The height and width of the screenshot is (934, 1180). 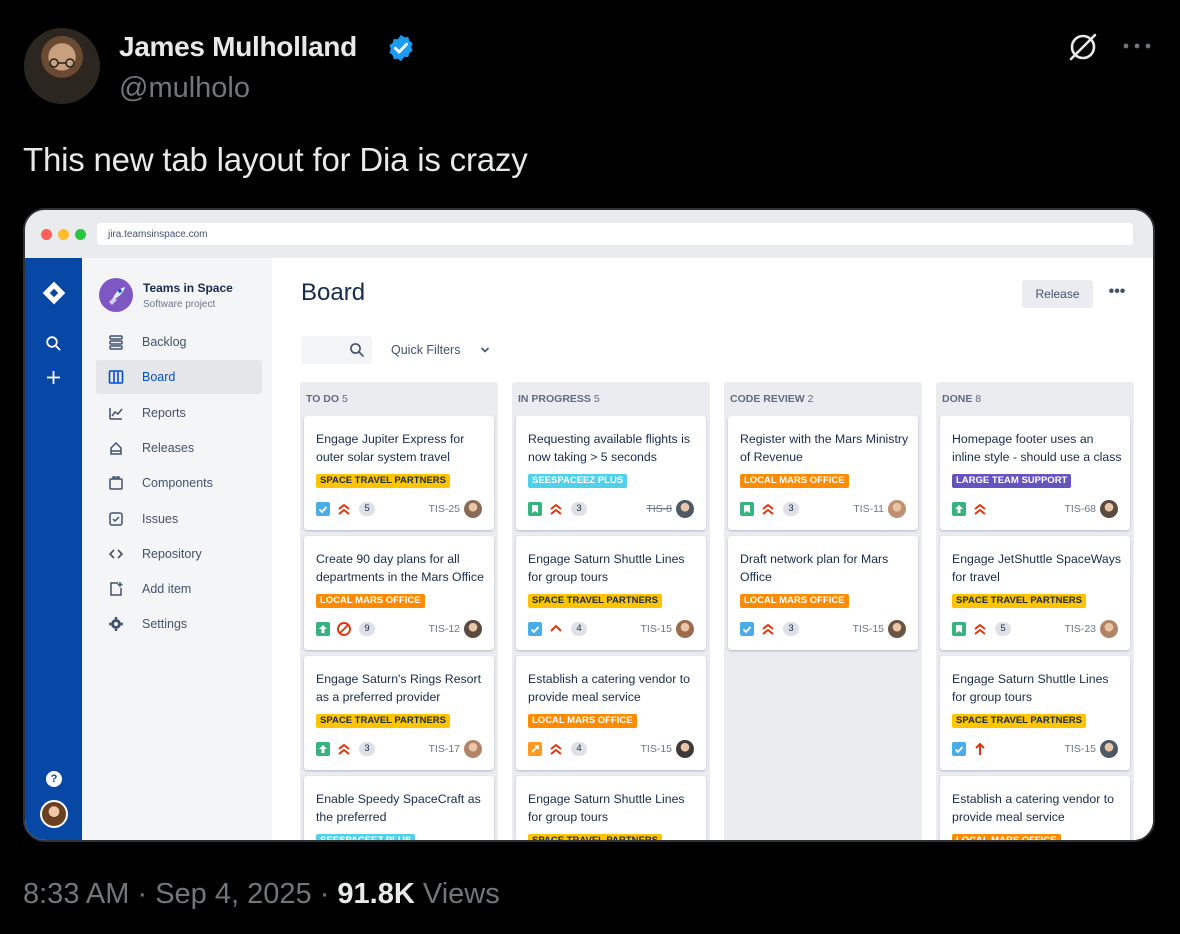 What do you see at coordinates (80, 234) in the screenshot?
I see `zoom-window-dot` at bounding box center [80, 234].